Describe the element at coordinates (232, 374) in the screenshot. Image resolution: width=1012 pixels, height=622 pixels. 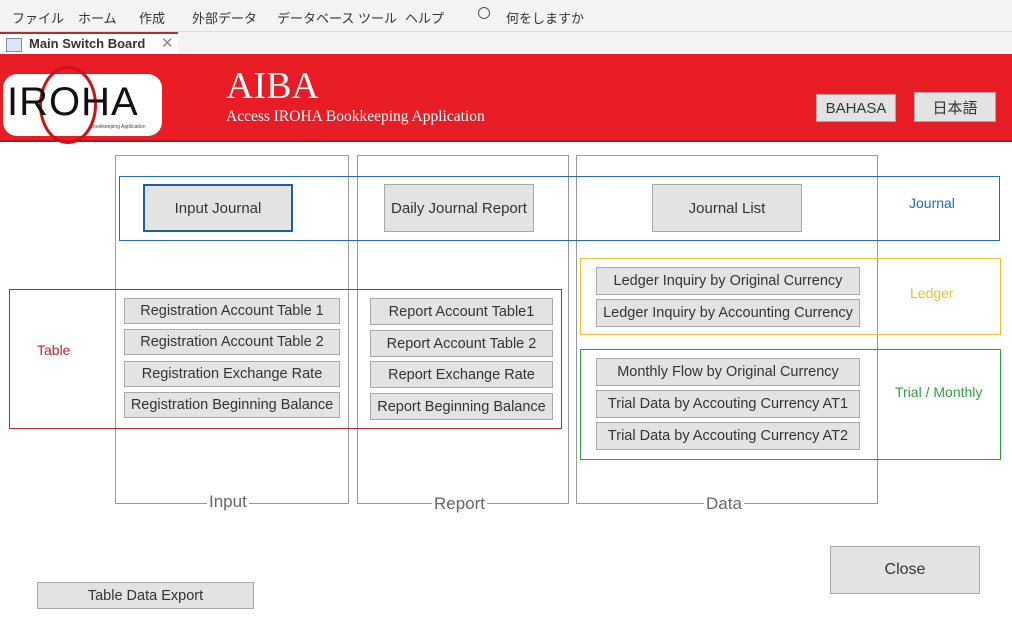
I see `registration-exchange-rate-button: Registration Exchange Rate` at that location.